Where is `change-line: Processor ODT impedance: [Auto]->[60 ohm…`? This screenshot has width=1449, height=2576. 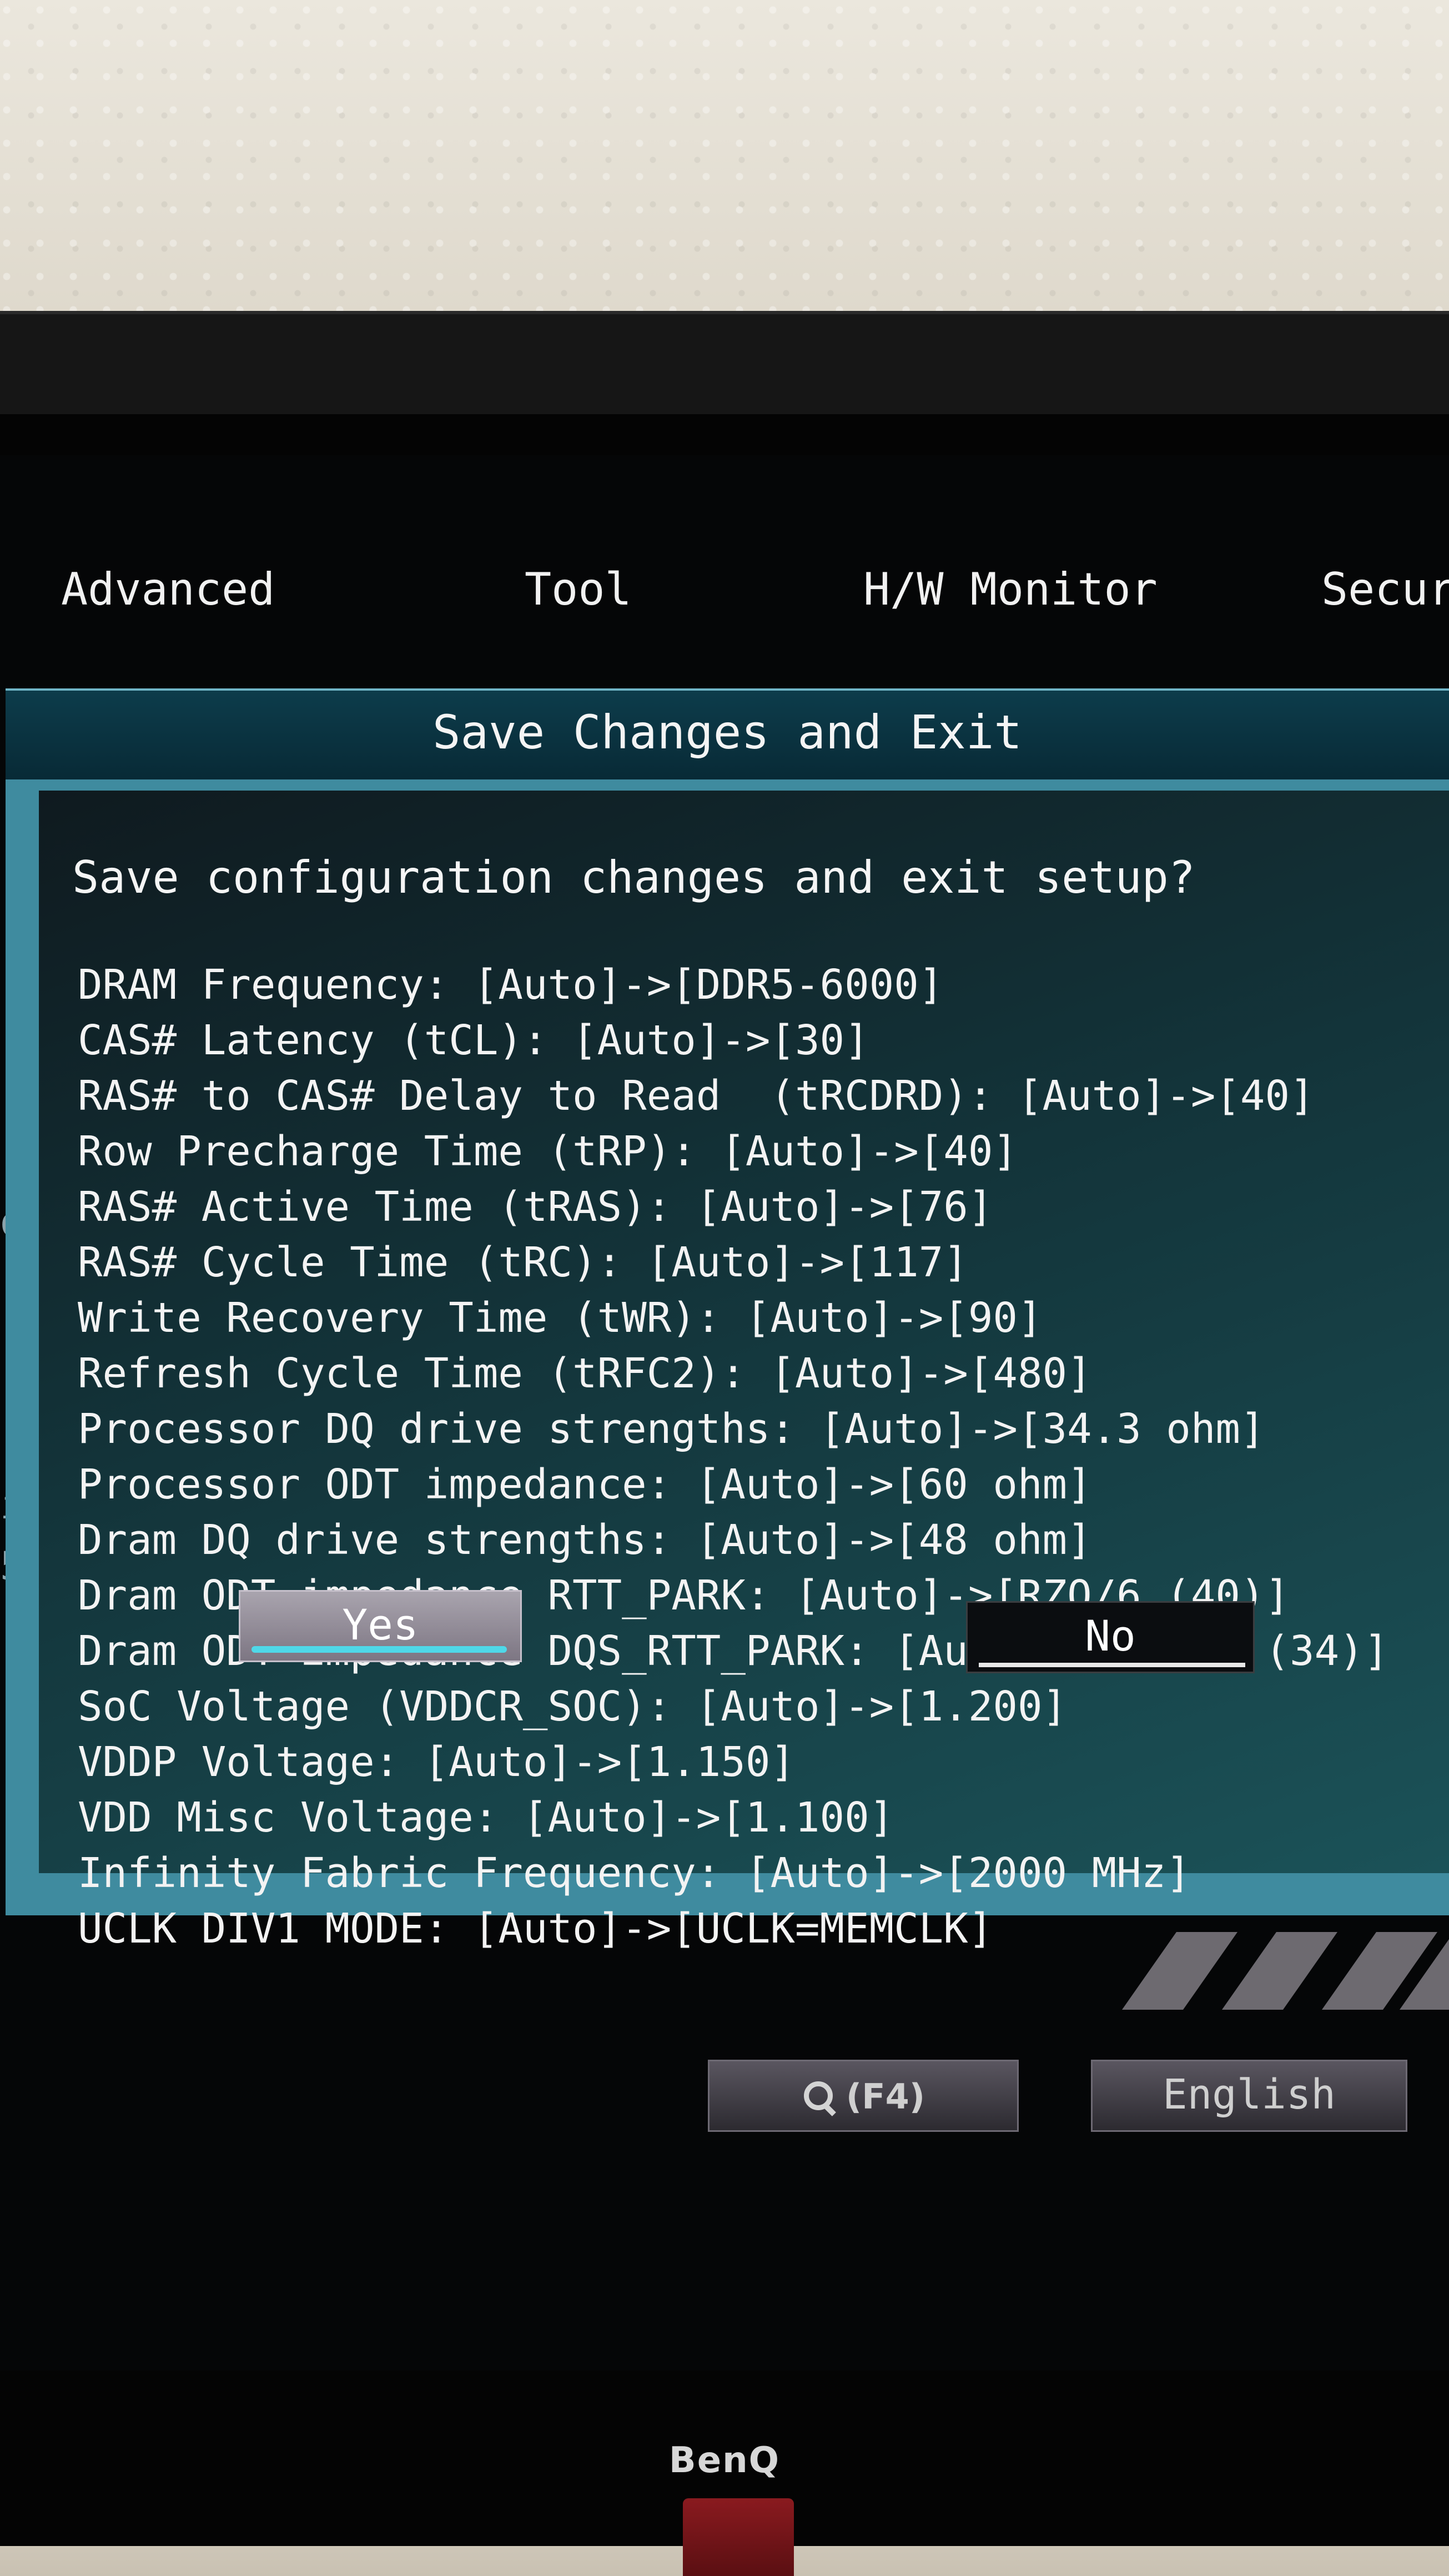 change-line: Processor ODT impedance: [Auto]->[60 ohm… is located at coordinates (585, 1484).